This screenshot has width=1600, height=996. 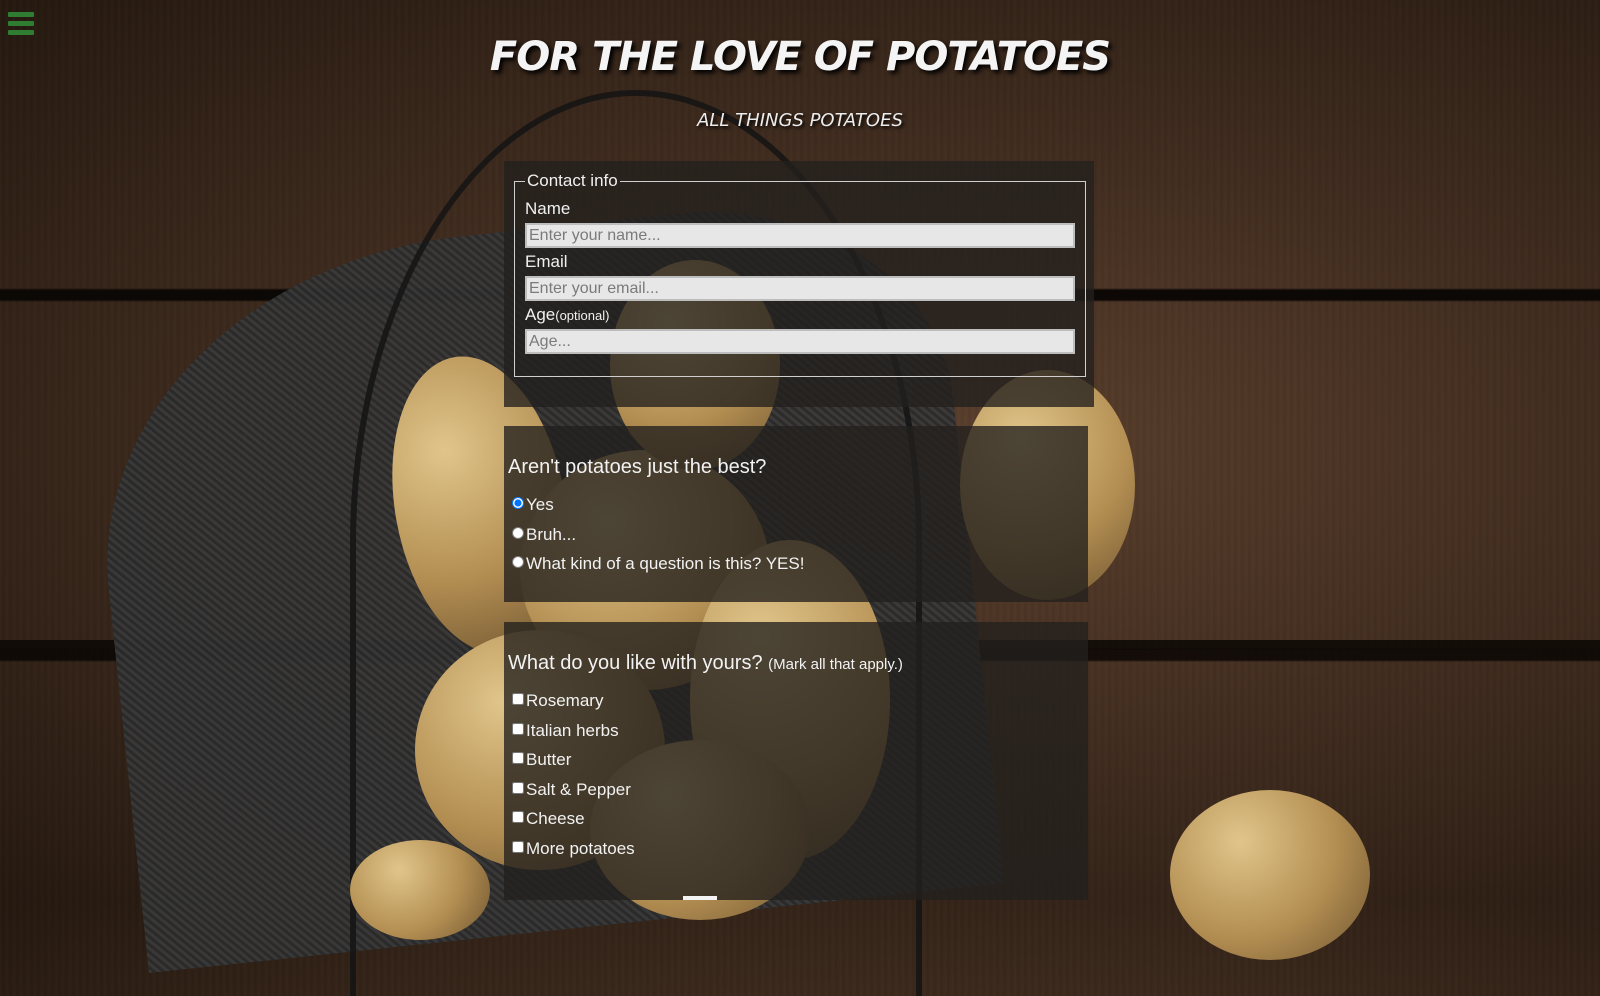 What do you see at coordinates (540, 314) in the screenshot?
I see `age-label-text: Age` at bounding box center [540, 314].